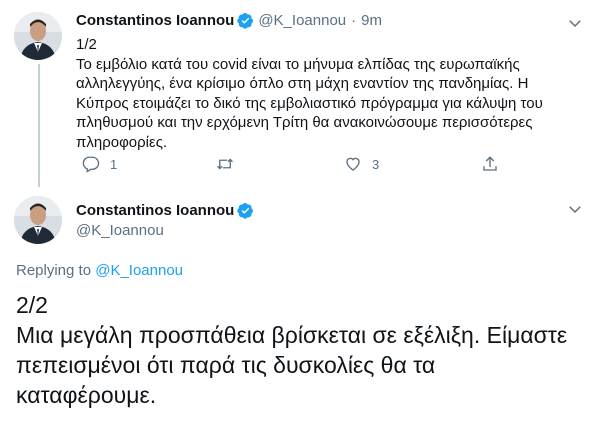 Image resolution: width=596 pixels, height=424 pixels. I want to click on share-button, so click(490, 164).